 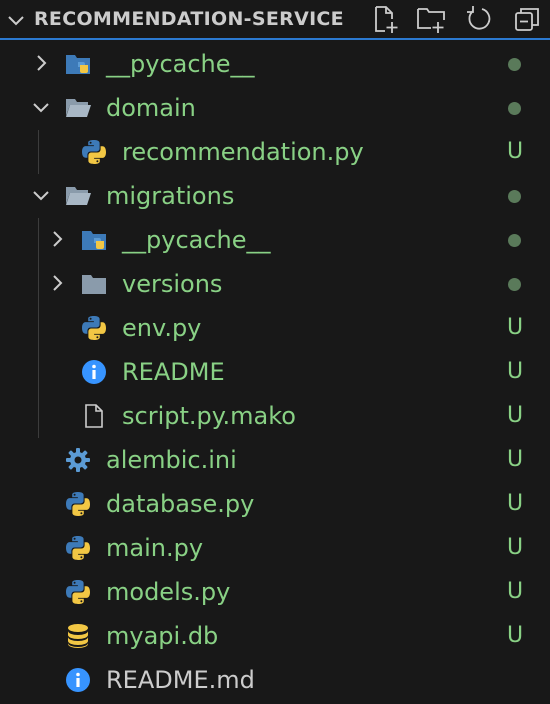 I want to click on explorer-header: RECOMMENDATION-SERVICE, so click(x=275, y=20).